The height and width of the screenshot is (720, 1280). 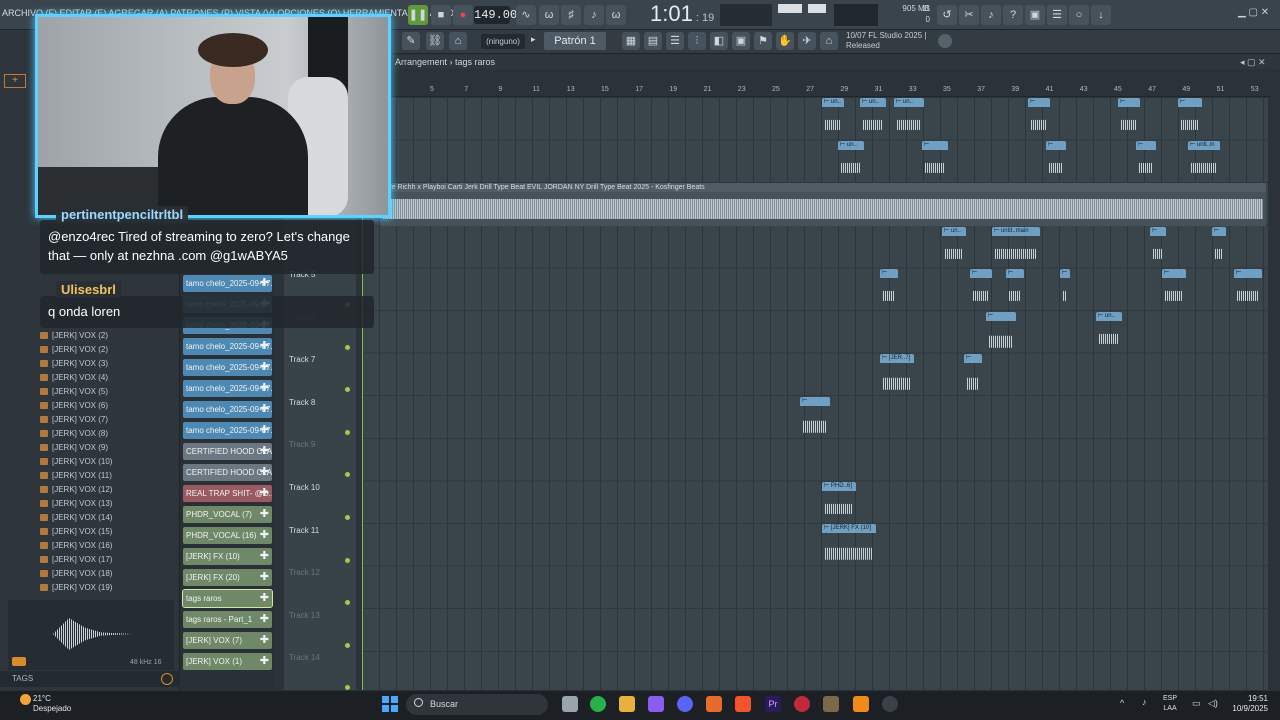 I want to click on browser-item: [JERK] VOX (6), so click(x=74, y=405).